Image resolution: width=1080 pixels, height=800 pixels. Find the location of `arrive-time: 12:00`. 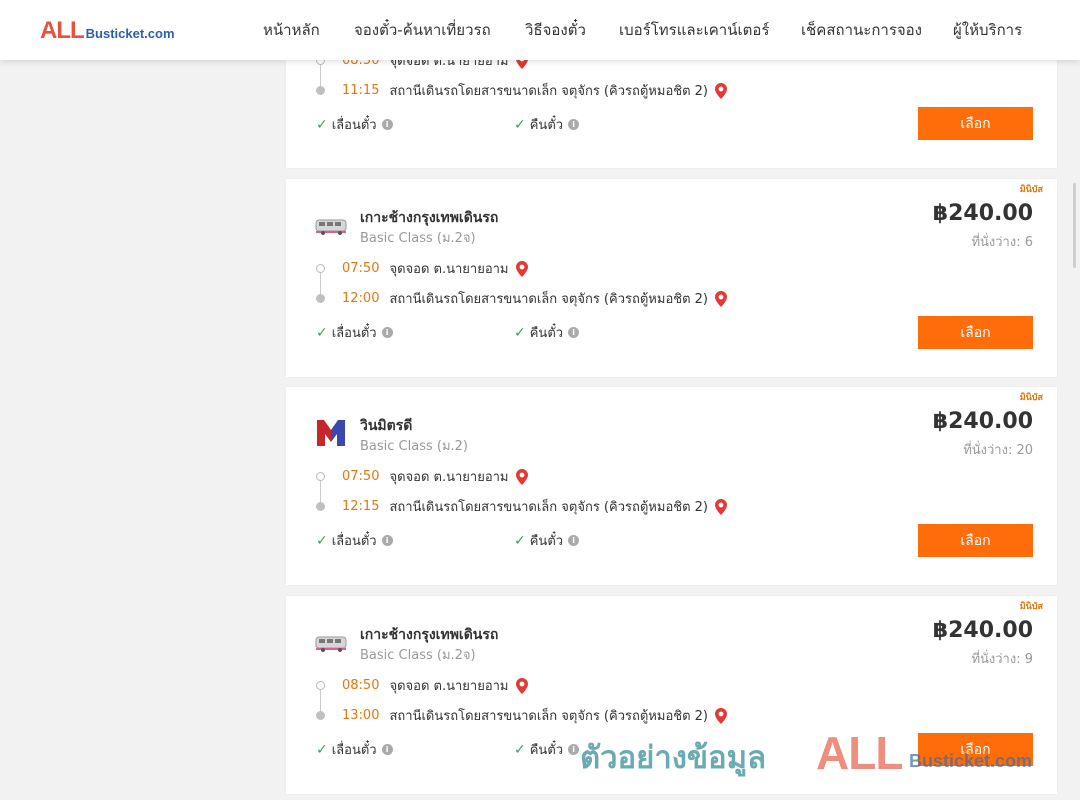

arrive-time: 12:00 is located at coordinates (361, 298).